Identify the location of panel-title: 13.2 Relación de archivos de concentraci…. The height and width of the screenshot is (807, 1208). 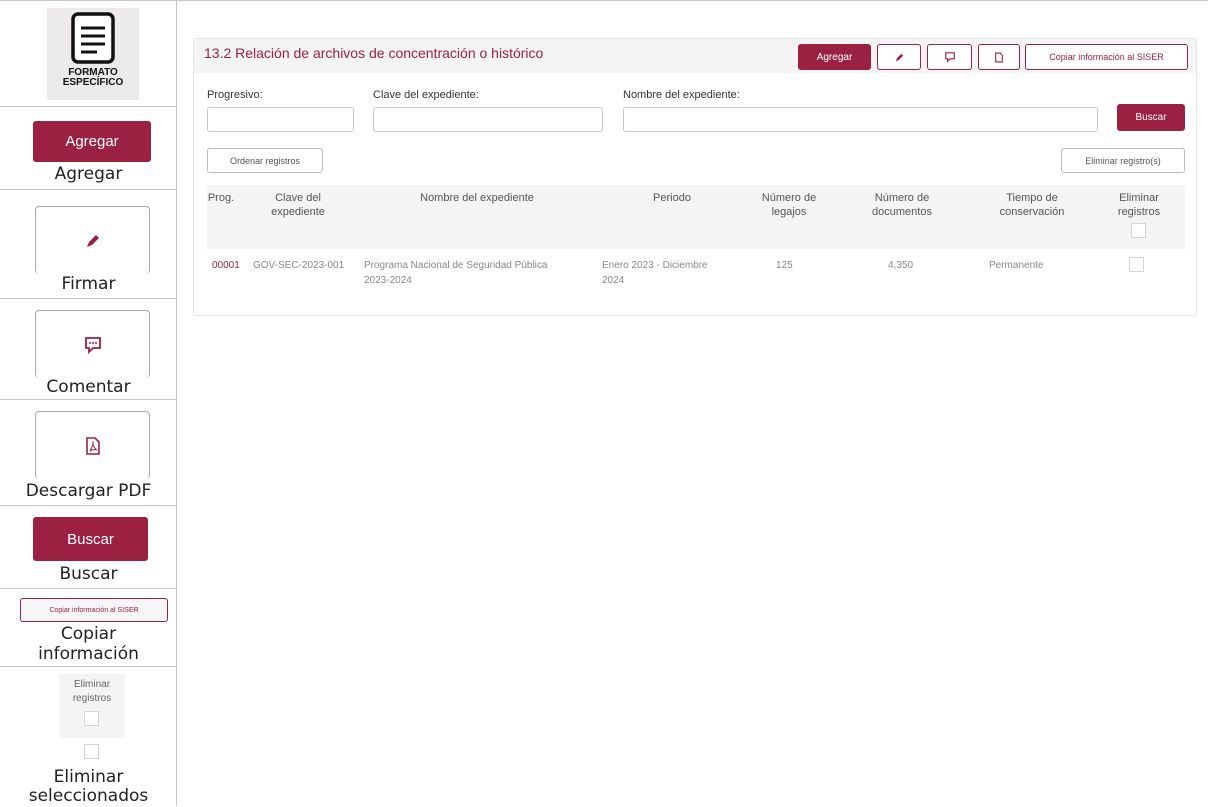
(374, 53).